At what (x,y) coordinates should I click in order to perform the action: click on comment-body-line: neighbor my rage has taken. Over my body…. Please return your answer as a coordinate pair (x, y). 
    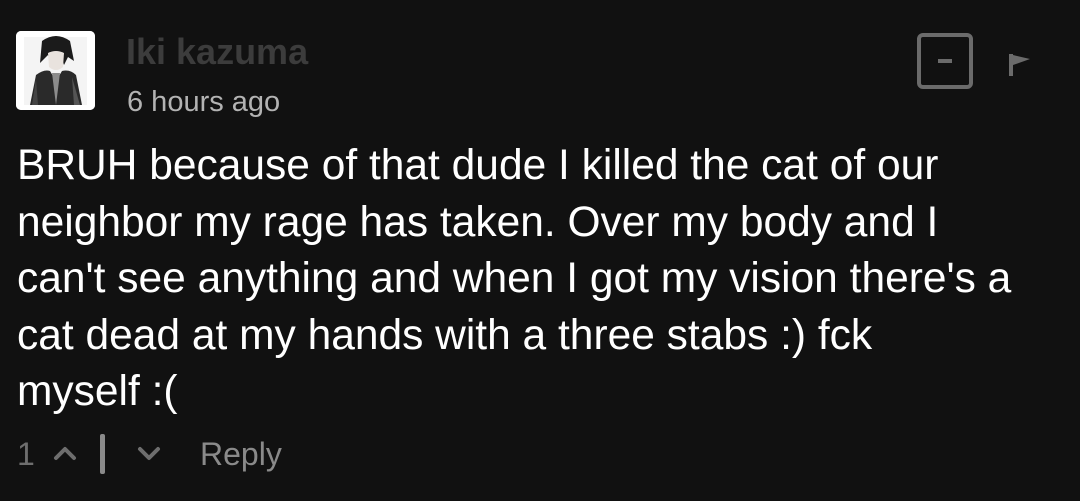
    Looking at the image, I should click on (478, 222).